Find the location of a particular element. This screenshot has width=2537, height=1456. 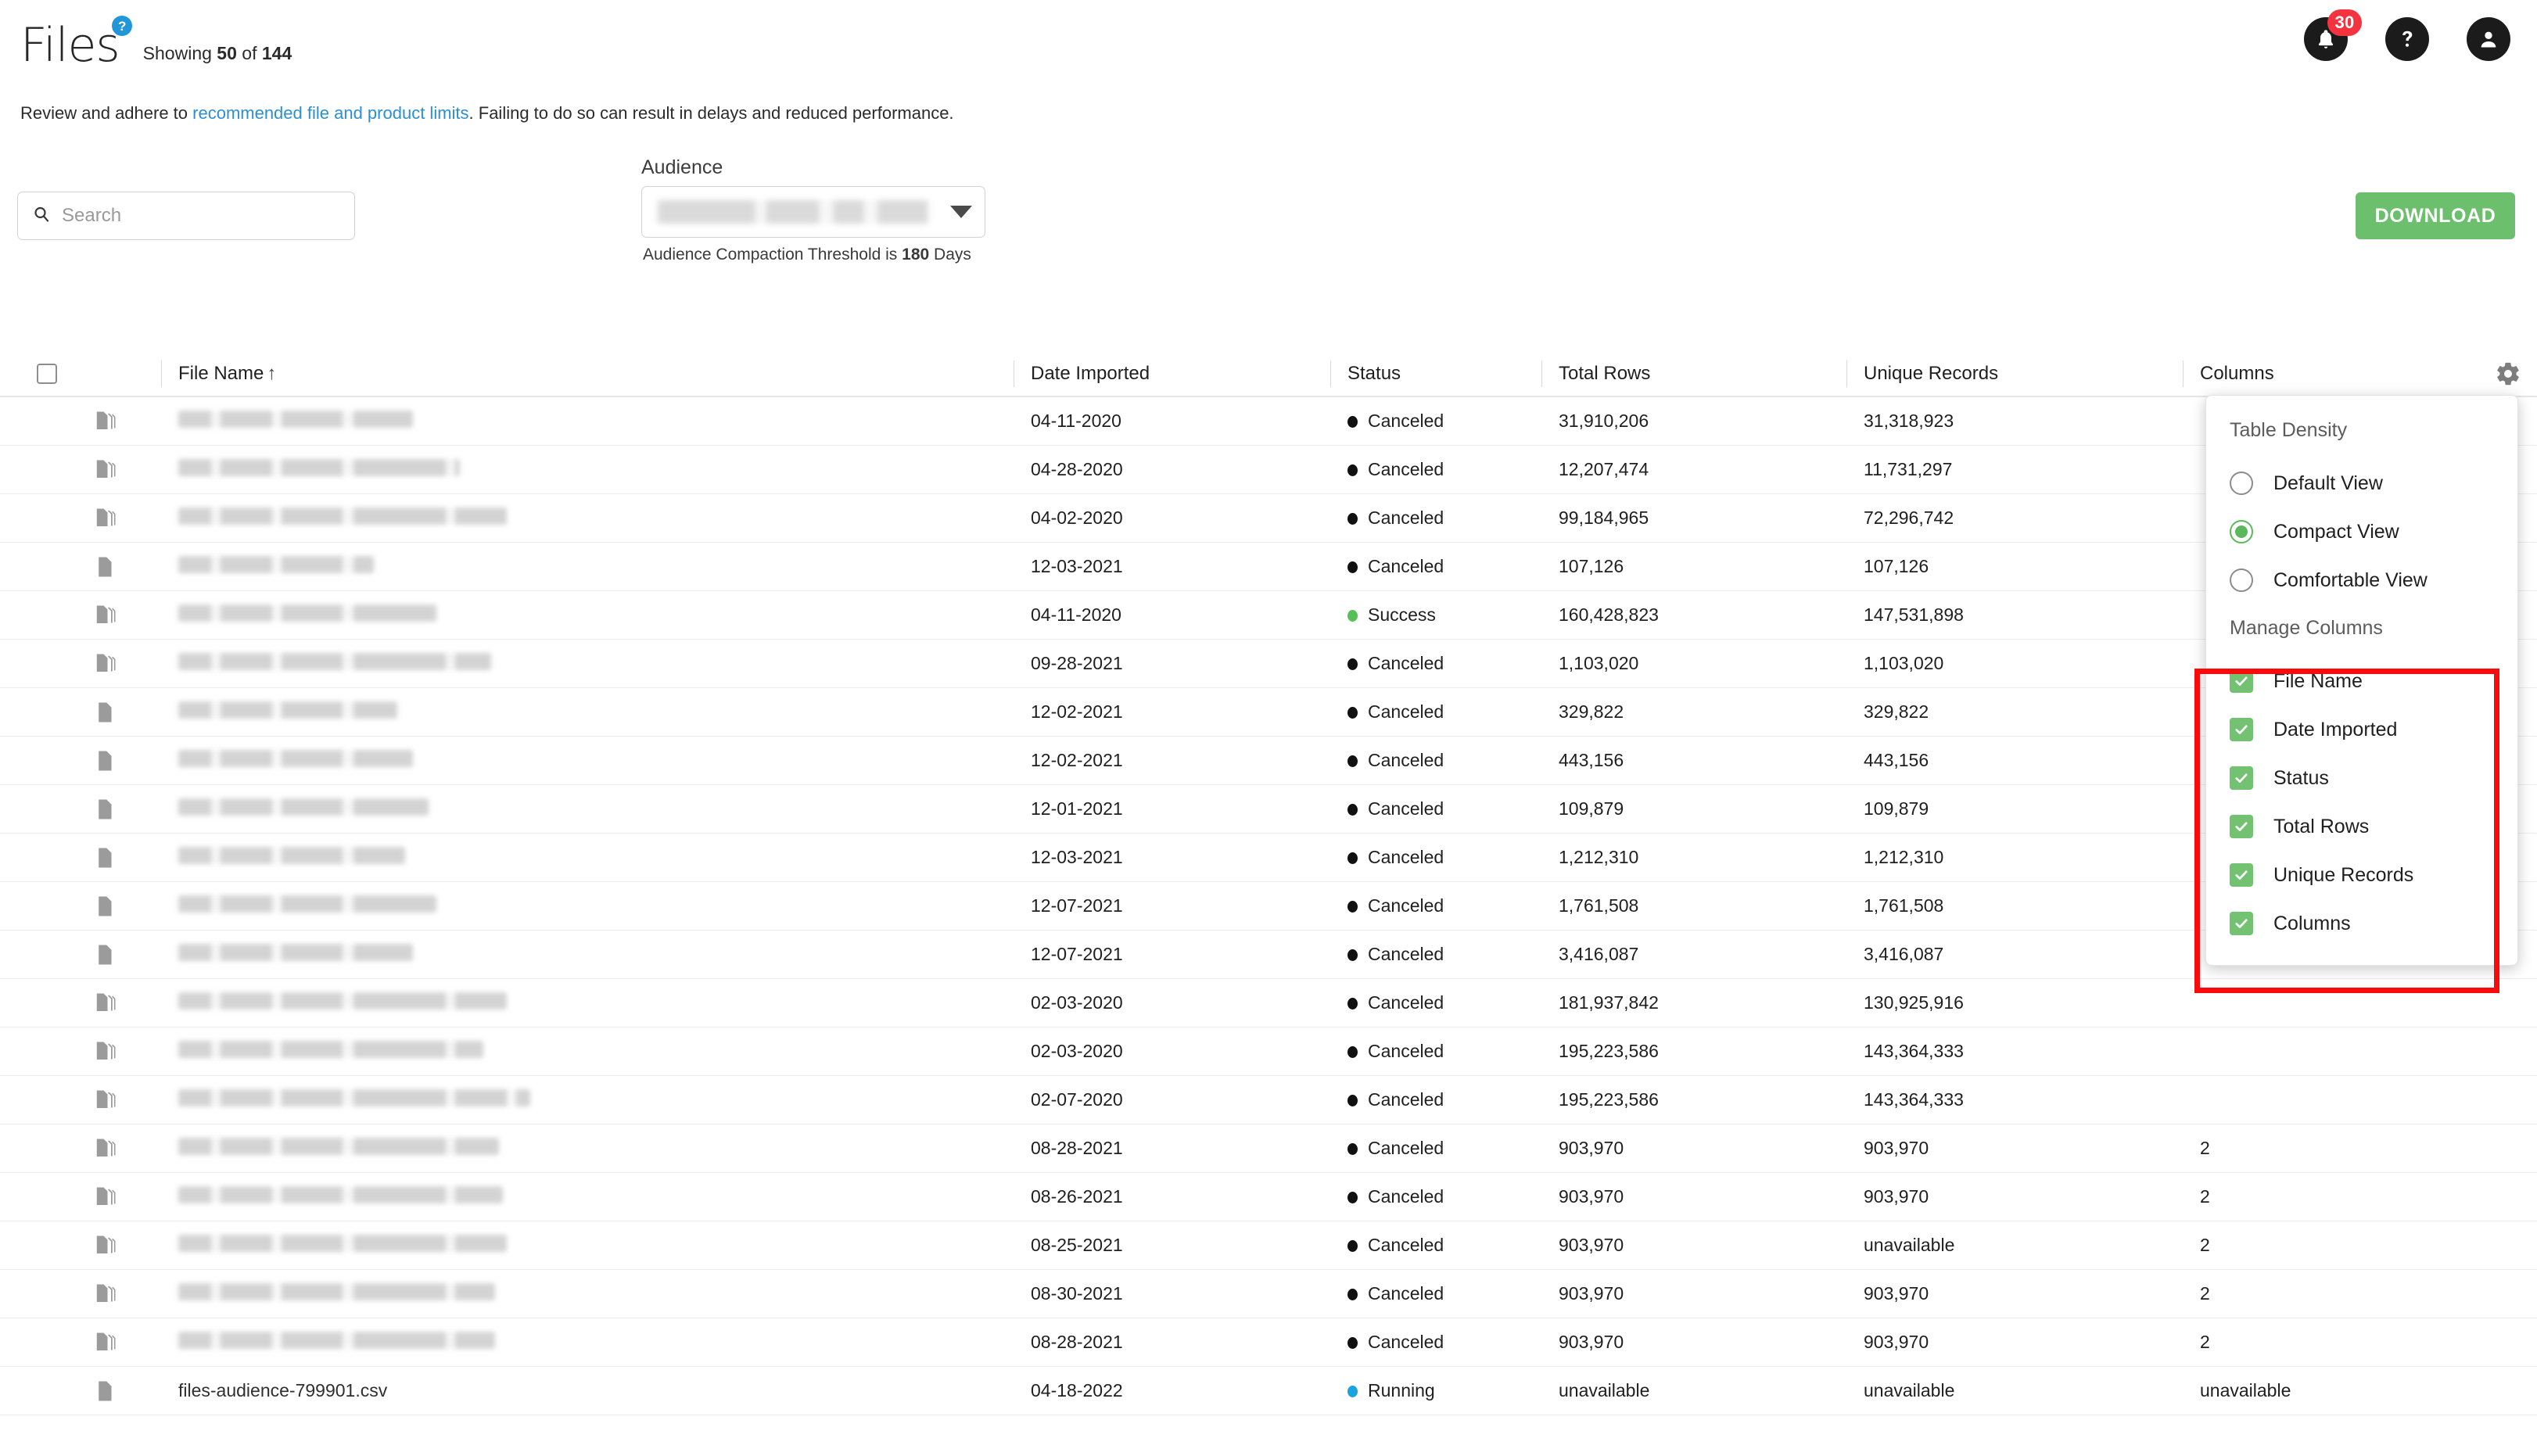

table-row: 08-30-2021 Canceled 903,970 903,970 2 is located at coordinates (1268, 1294).